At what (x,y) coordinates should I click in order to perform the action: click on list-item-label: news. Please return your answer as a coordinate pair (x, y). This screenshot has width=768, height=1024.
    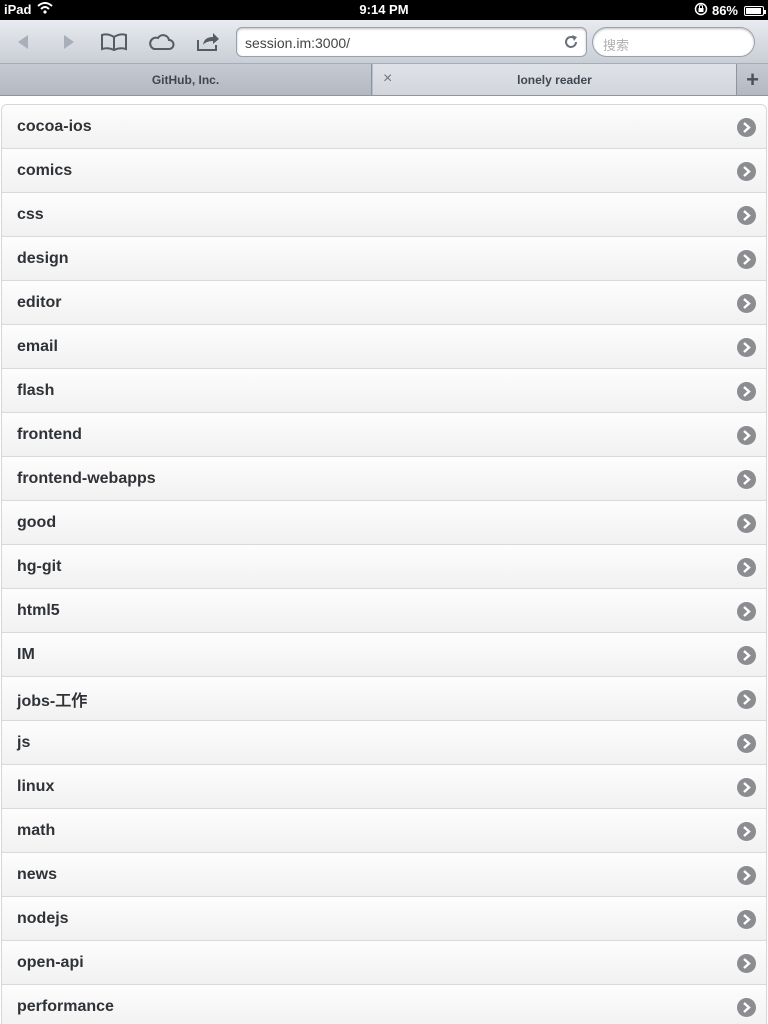
    Looking at the image, I should click on (37, 874).